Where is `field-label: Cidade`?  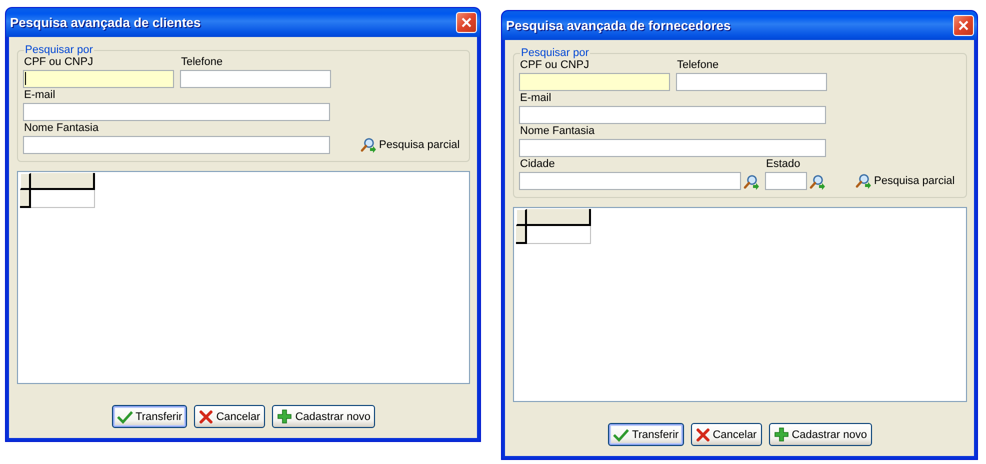 field-label: Cidade is located at coordinates (537, 165).